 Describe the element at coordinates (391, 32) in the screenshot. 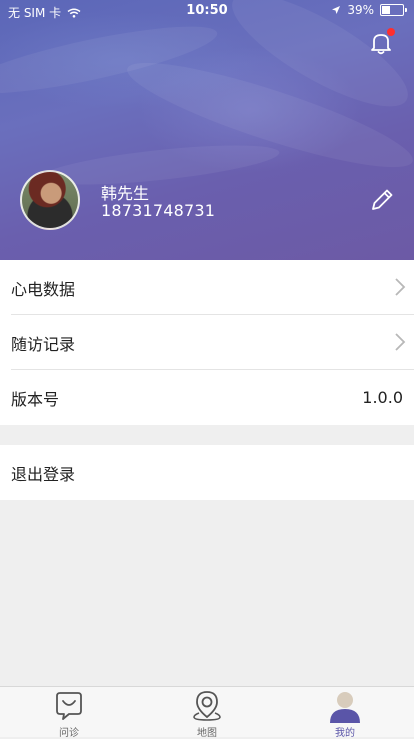

I see `notification-badge` at that location.